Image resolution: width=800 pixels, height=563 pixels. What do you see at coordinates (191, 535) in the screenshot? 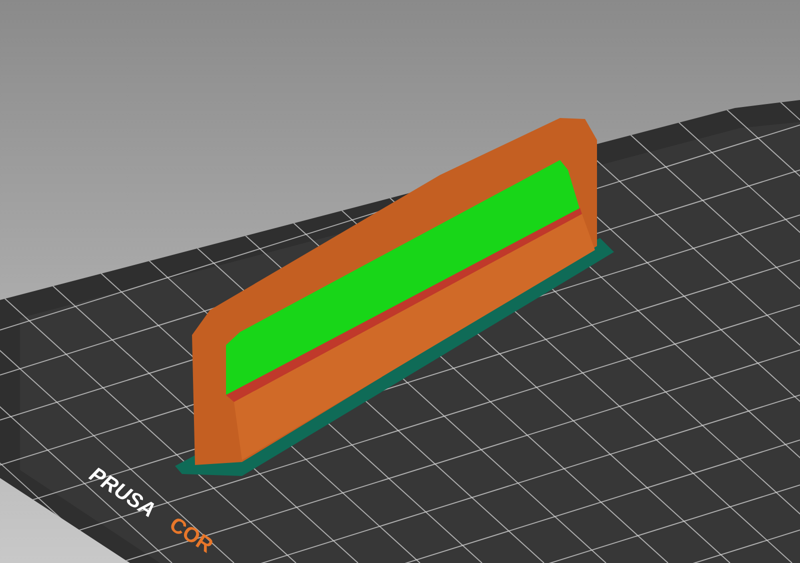
I see `bed-logo-text: COR` at bounding box center [191, 535].